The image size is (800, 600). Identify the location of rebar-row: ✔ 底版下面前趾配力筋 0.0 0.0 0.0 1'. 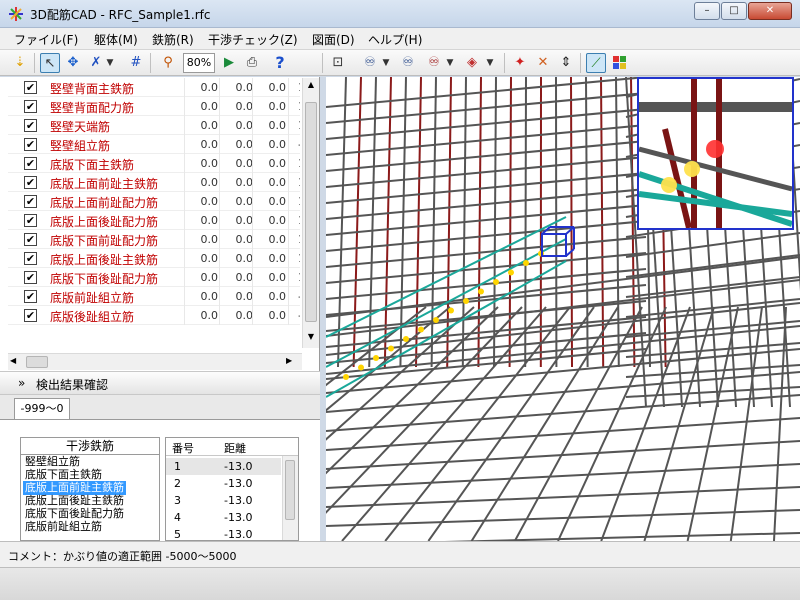
(154, 239).